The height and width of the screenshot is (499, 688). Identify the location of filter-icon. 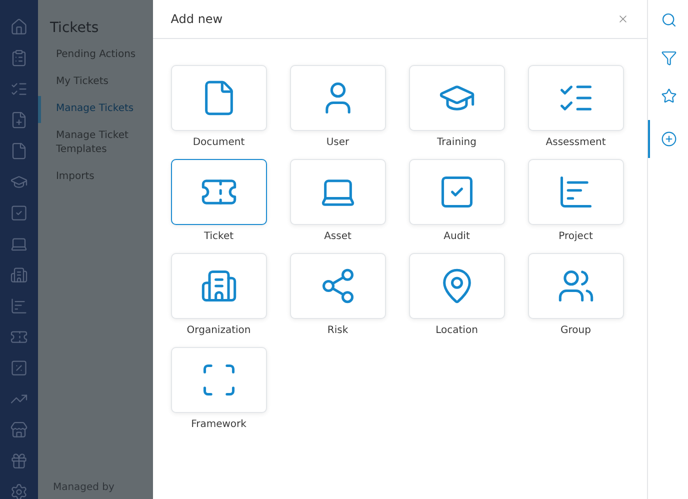
(669, 58).